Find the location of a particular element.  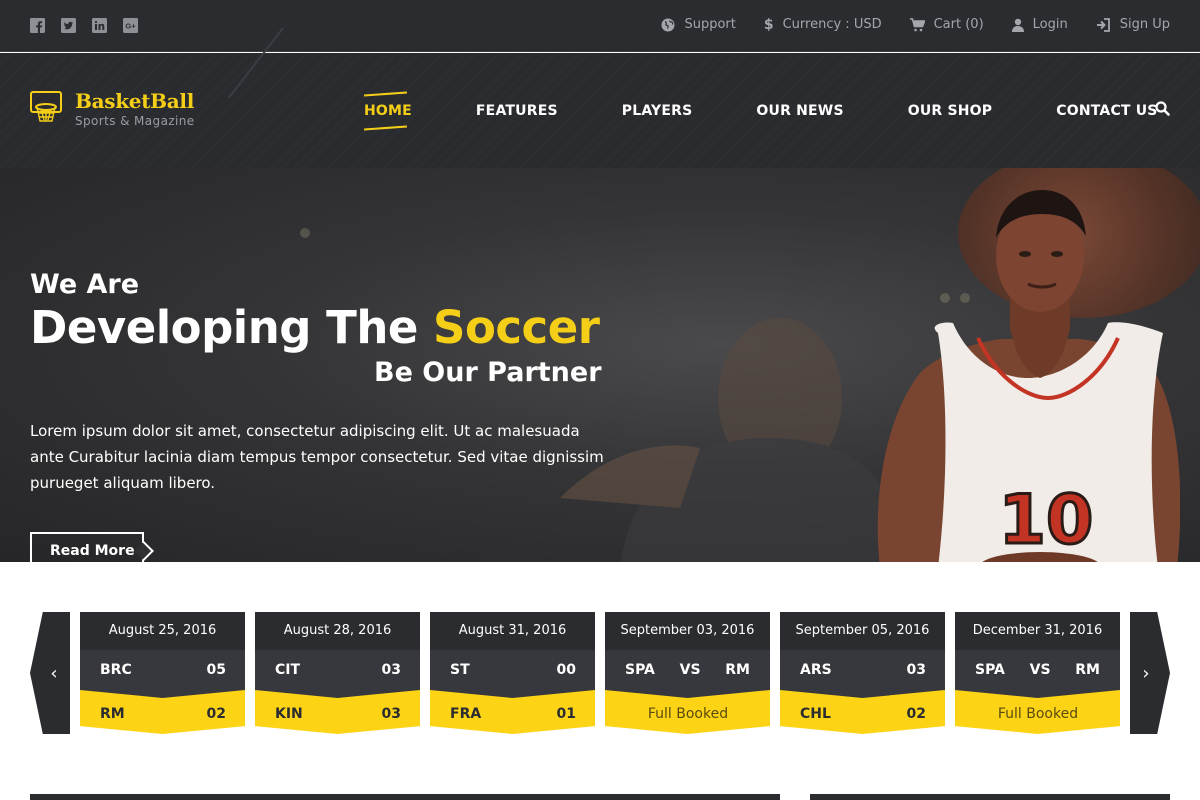

match-card: August 31, 2016 ST 00 FRA 01 is located at coordinates (512, 678).